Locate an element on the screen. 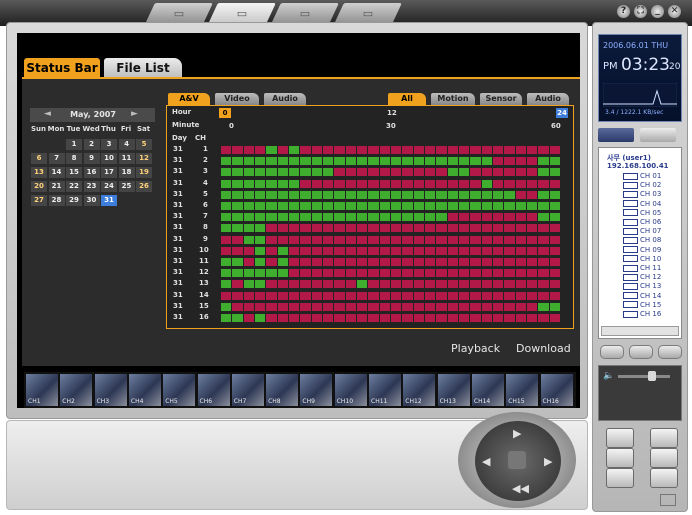  thumbnail-ch13: CH13 is located at coordinates (453, 390).